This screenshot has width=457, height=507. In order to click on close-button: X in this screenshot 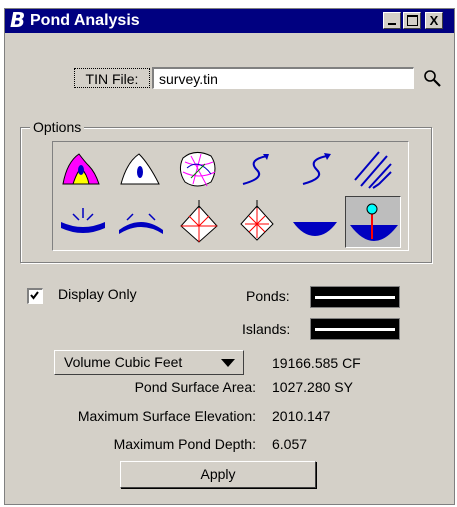, I will do `click(434, 20)`.